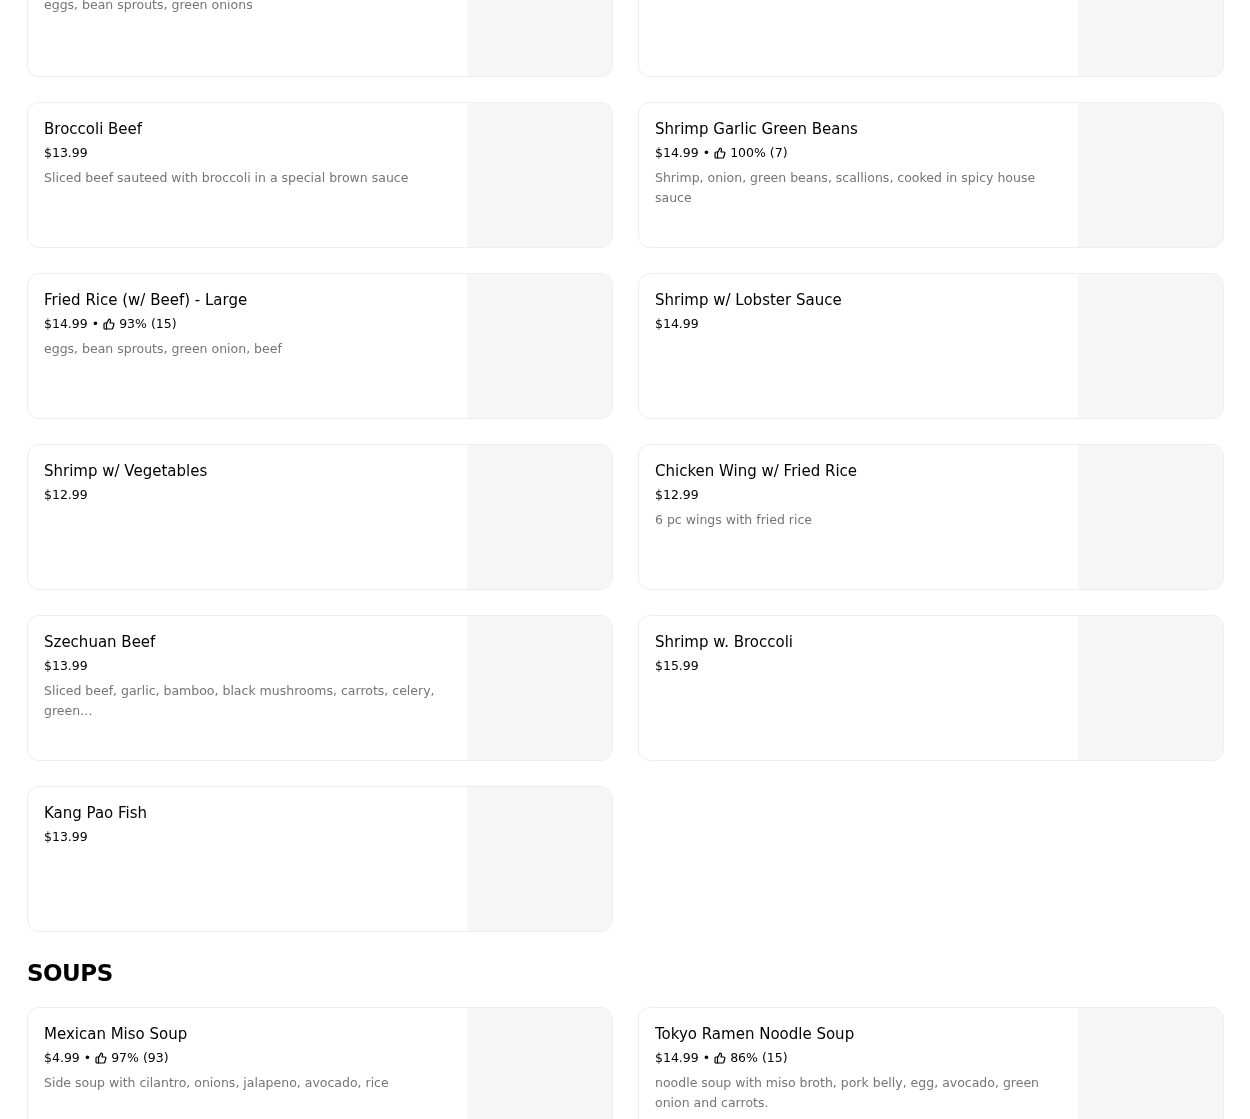  What do you see at coordinates (759, 1058) in the screenshot?
I see `item-rating: 86% (15)` at bounding box center [759, 1058].